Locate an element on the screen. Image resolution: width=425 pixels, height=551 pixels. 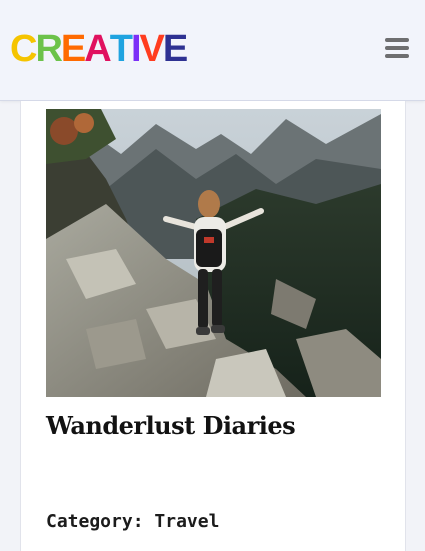
logo-letter: C is located at coordinates (23, 49).